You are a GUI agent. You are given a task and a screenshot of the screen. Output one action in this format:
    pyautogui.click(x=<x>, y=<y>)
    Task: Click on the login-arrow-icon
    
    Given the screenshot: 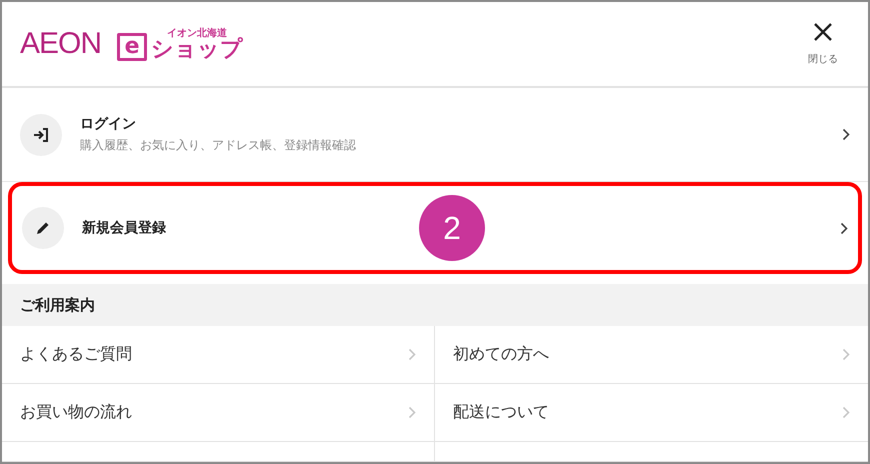 What is the action you would take?
    pyautogui.click(x=41, y=135)
    